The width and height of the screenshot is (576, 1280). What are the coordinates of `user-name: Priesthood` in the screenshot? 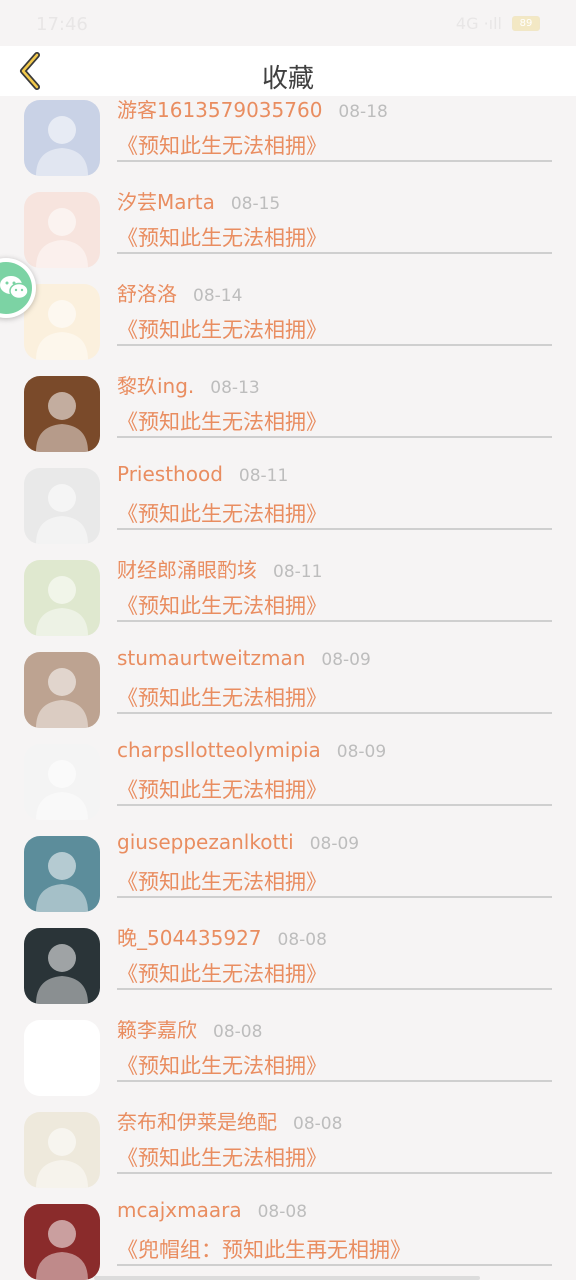 It's located at (170, 474).